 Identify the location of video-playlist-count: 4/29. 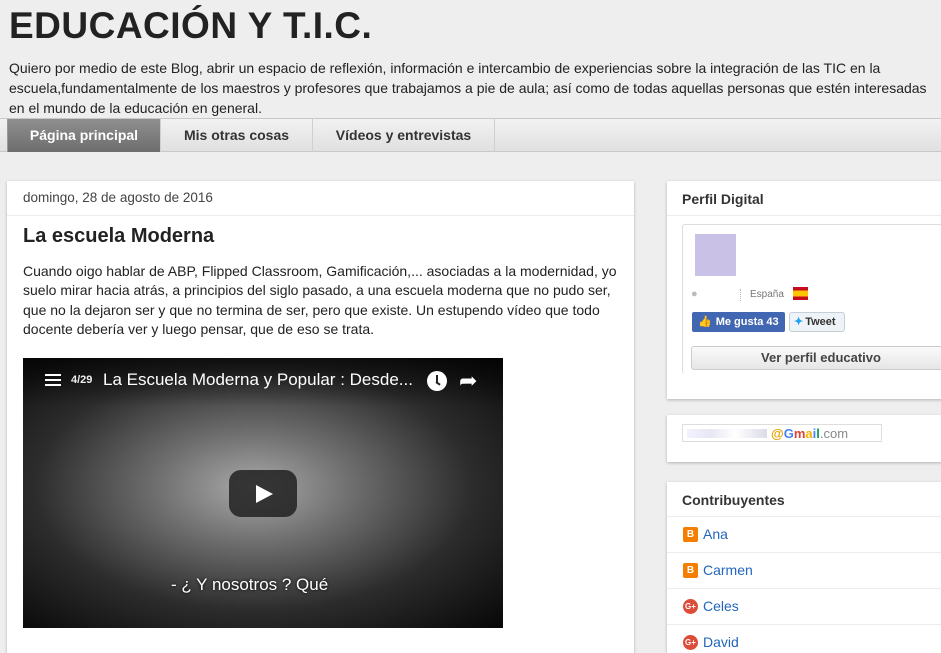
(82, 380).